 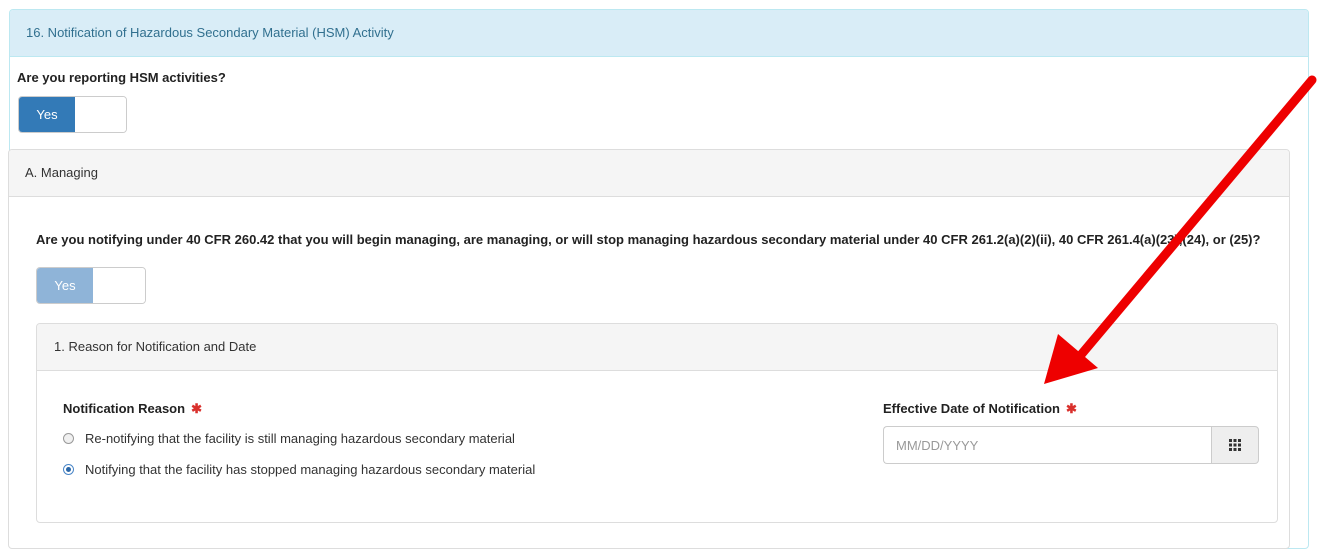 I want to click on effective-date-label: Effective Date of Notification ✱, so click(x=980, y=409).